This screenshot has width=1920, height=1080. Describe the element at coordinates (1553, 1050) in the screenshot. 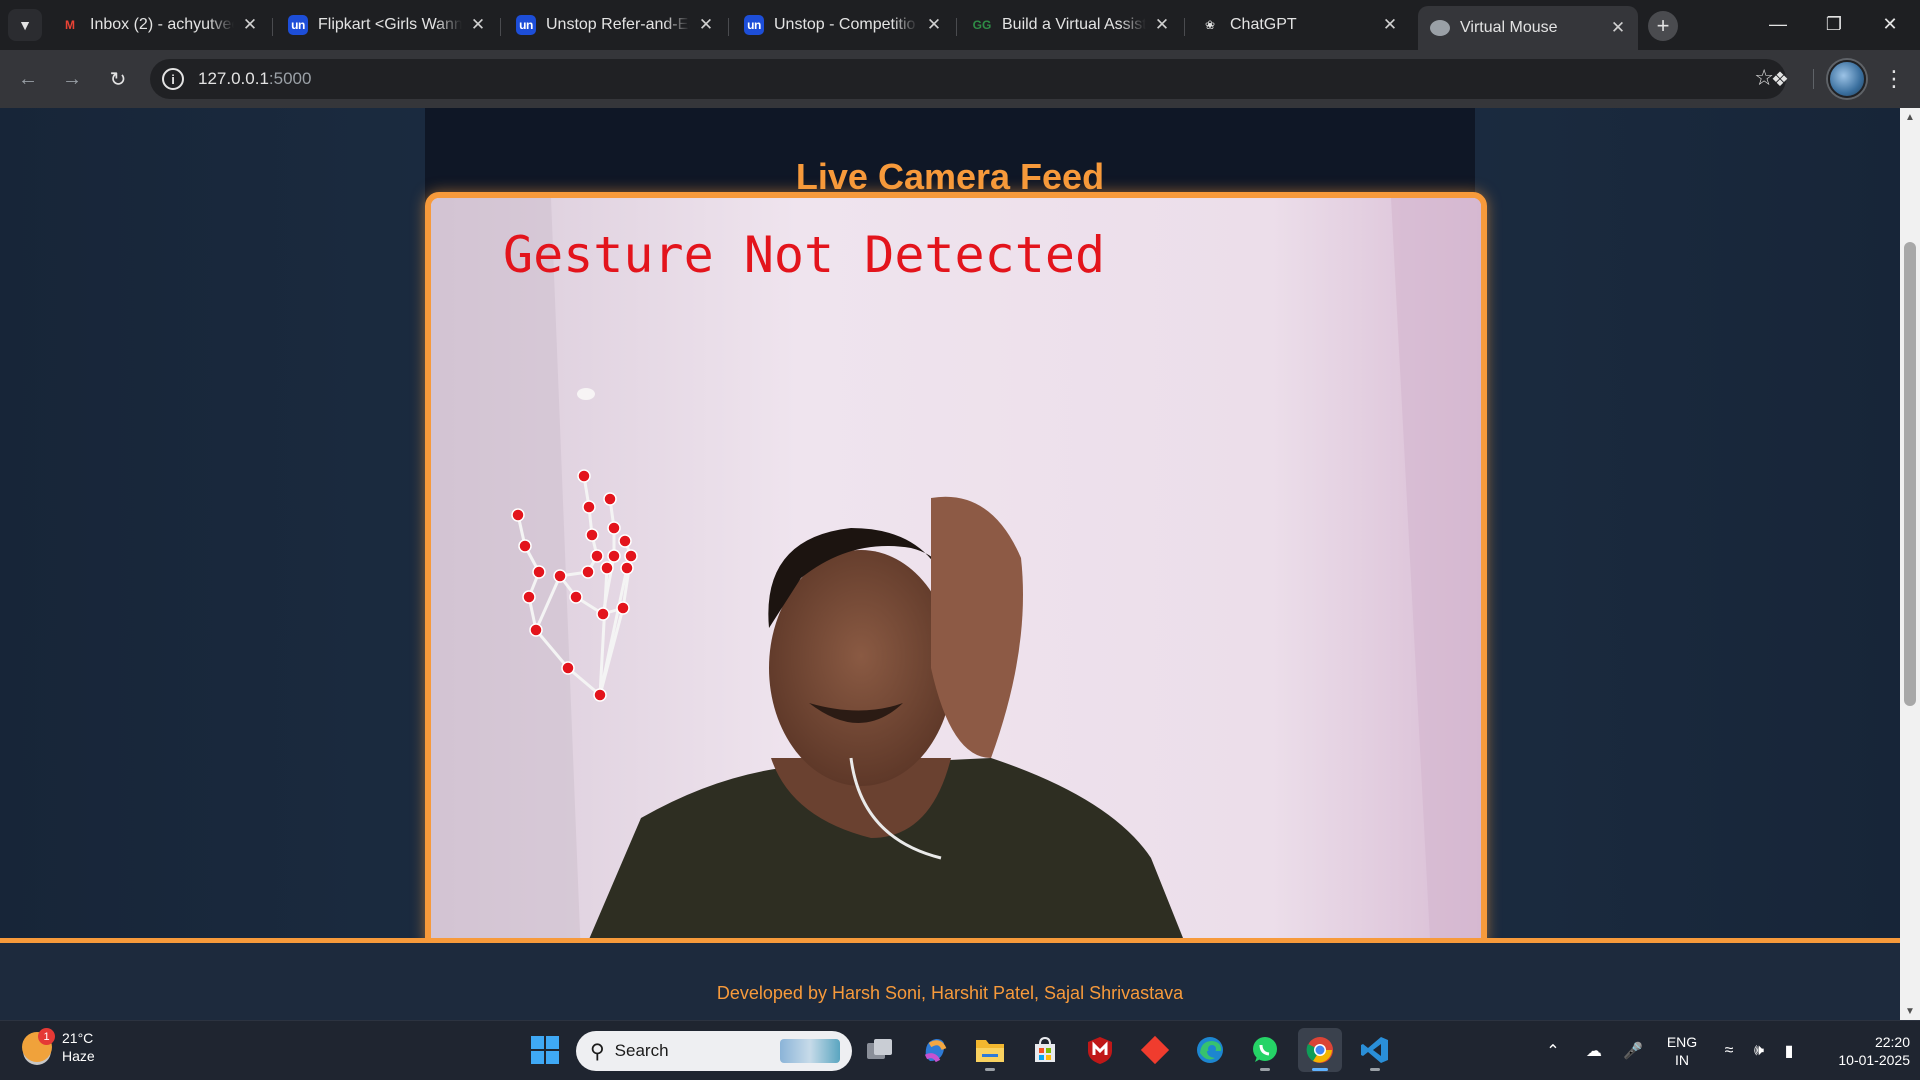

I see `tray-overflow-button: ⌃` at that location.